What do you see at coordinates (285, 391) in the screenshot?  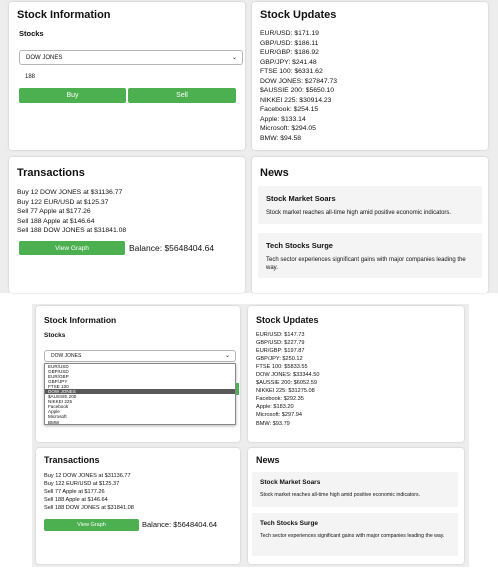 I see `stock-update-line: NIKKEI 225: $31275.08` at bounding box center [285, 391].